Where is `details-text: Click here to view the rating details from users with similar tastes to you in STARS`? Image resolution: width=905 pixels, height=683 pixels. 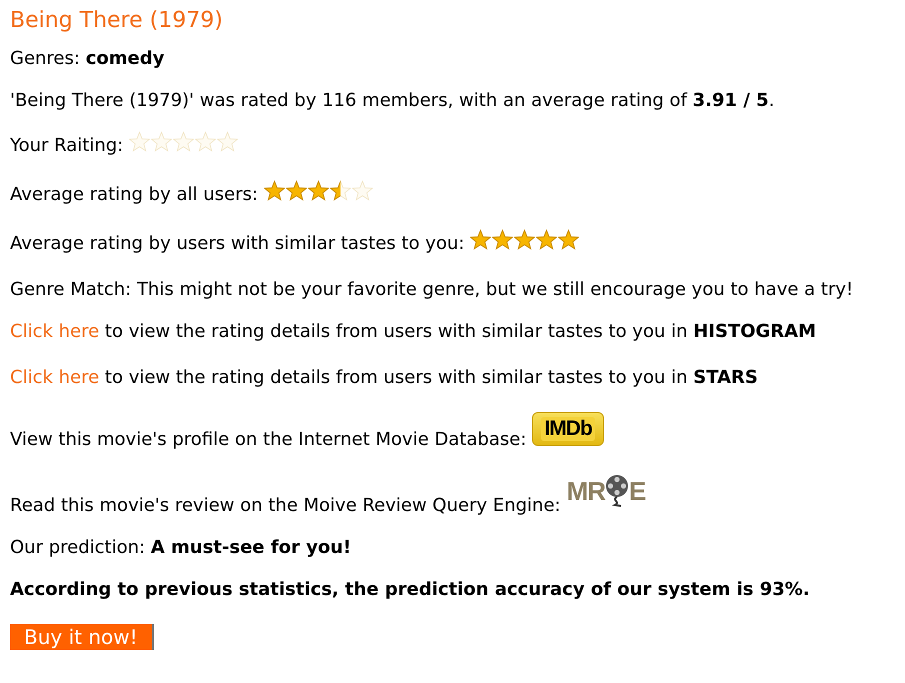
details-text: Click here to view the rating details from users with similar tastes to you in STARS is located at coordinates (384, 377).